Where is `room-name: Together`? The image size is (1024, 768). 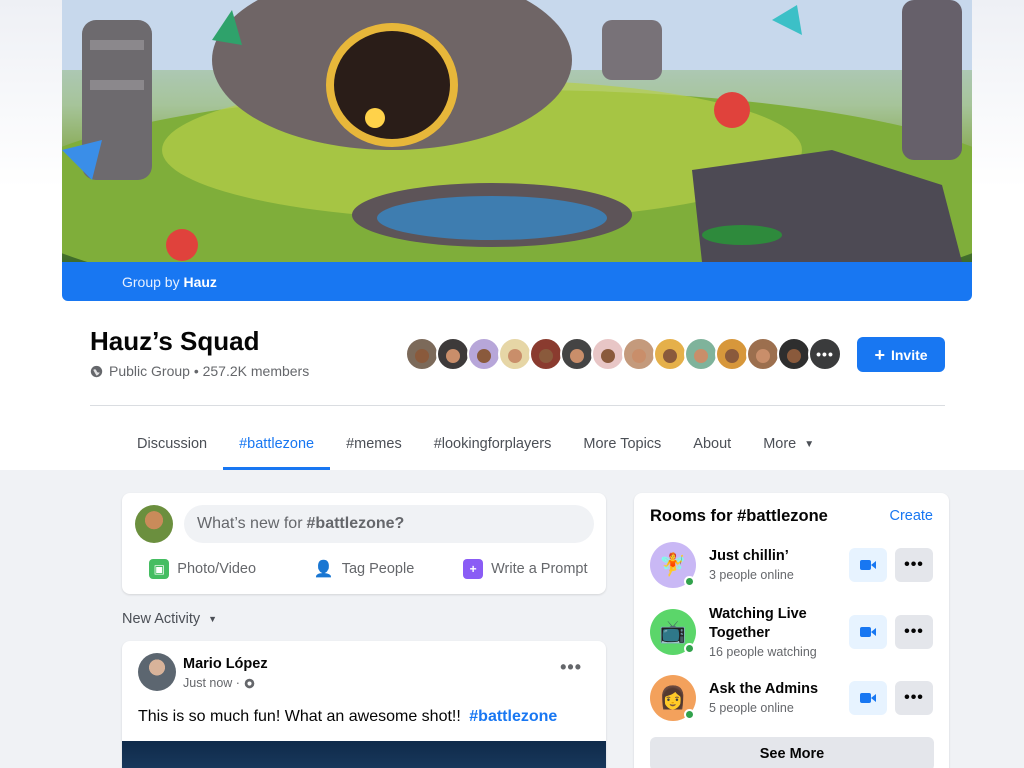
room-name: Together is located at coordinates (739, 633).